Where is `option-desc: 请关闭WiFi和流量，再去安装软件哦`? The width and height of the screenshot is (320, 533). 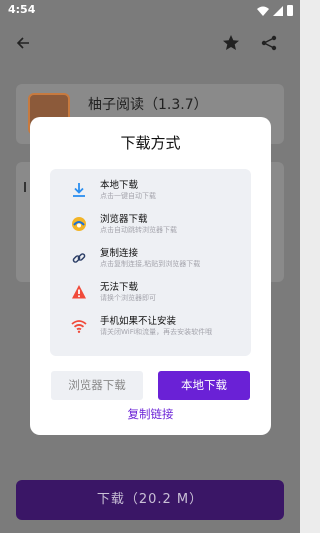 option-desc: 请关闭WiFi和流量，再去安装软件哦 is located at coordinates (156, 332).